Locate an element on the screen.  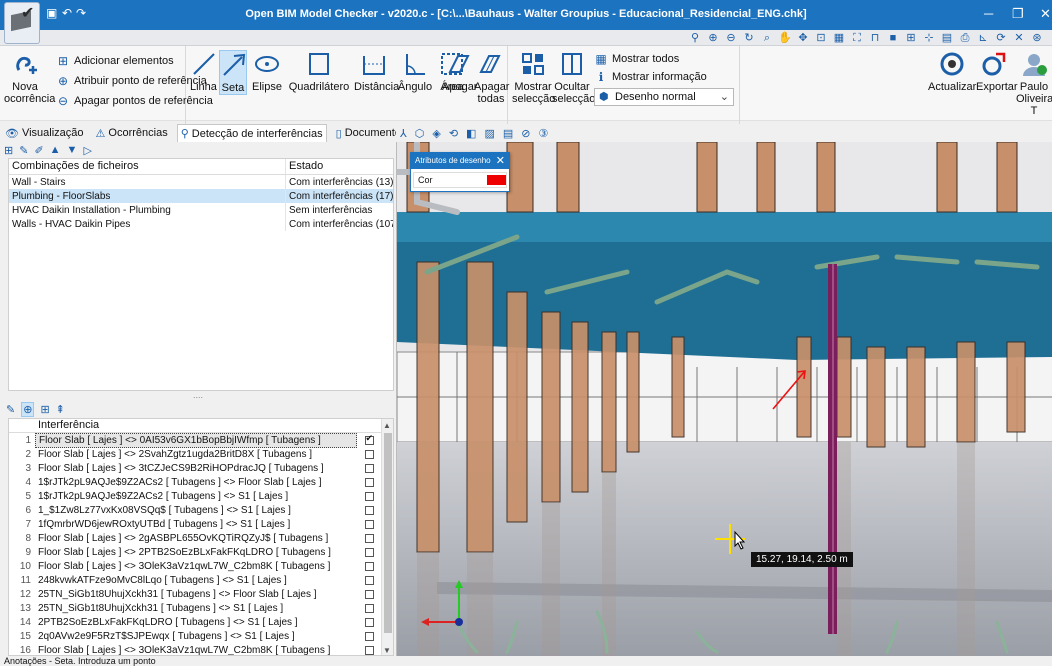
user-account-button: Paulo Oliveira T is located at coordinates (1034, 83).